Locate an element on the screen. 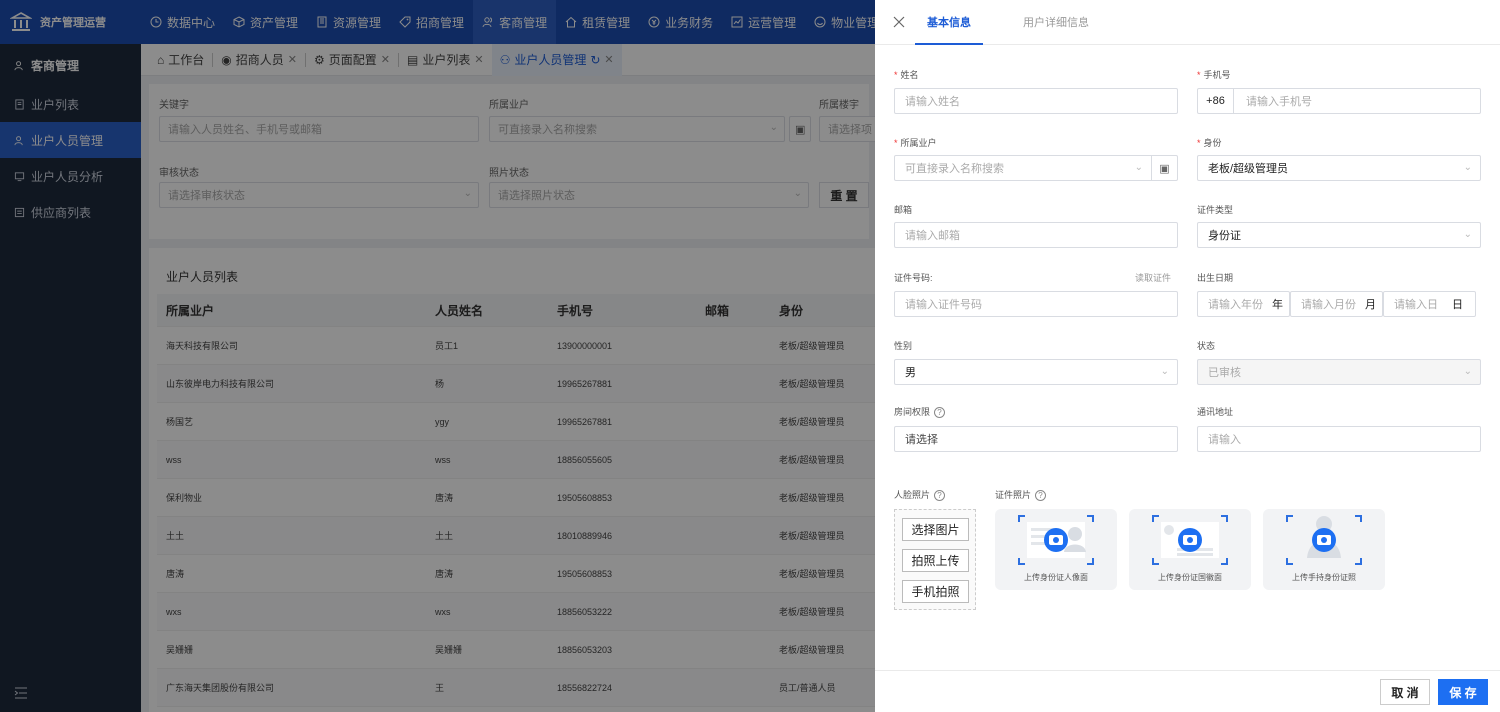 The image size is (1500, 712). label-text: 人脸照片 is located at coordinates (912, 495).